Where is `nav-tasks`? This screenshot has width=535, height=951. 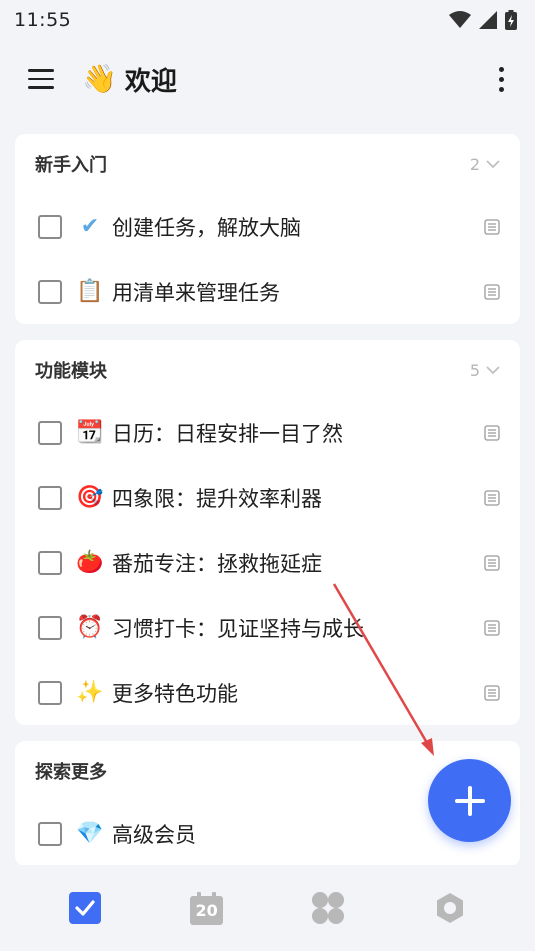
nav-tasks is located at coordinates (85, 908).